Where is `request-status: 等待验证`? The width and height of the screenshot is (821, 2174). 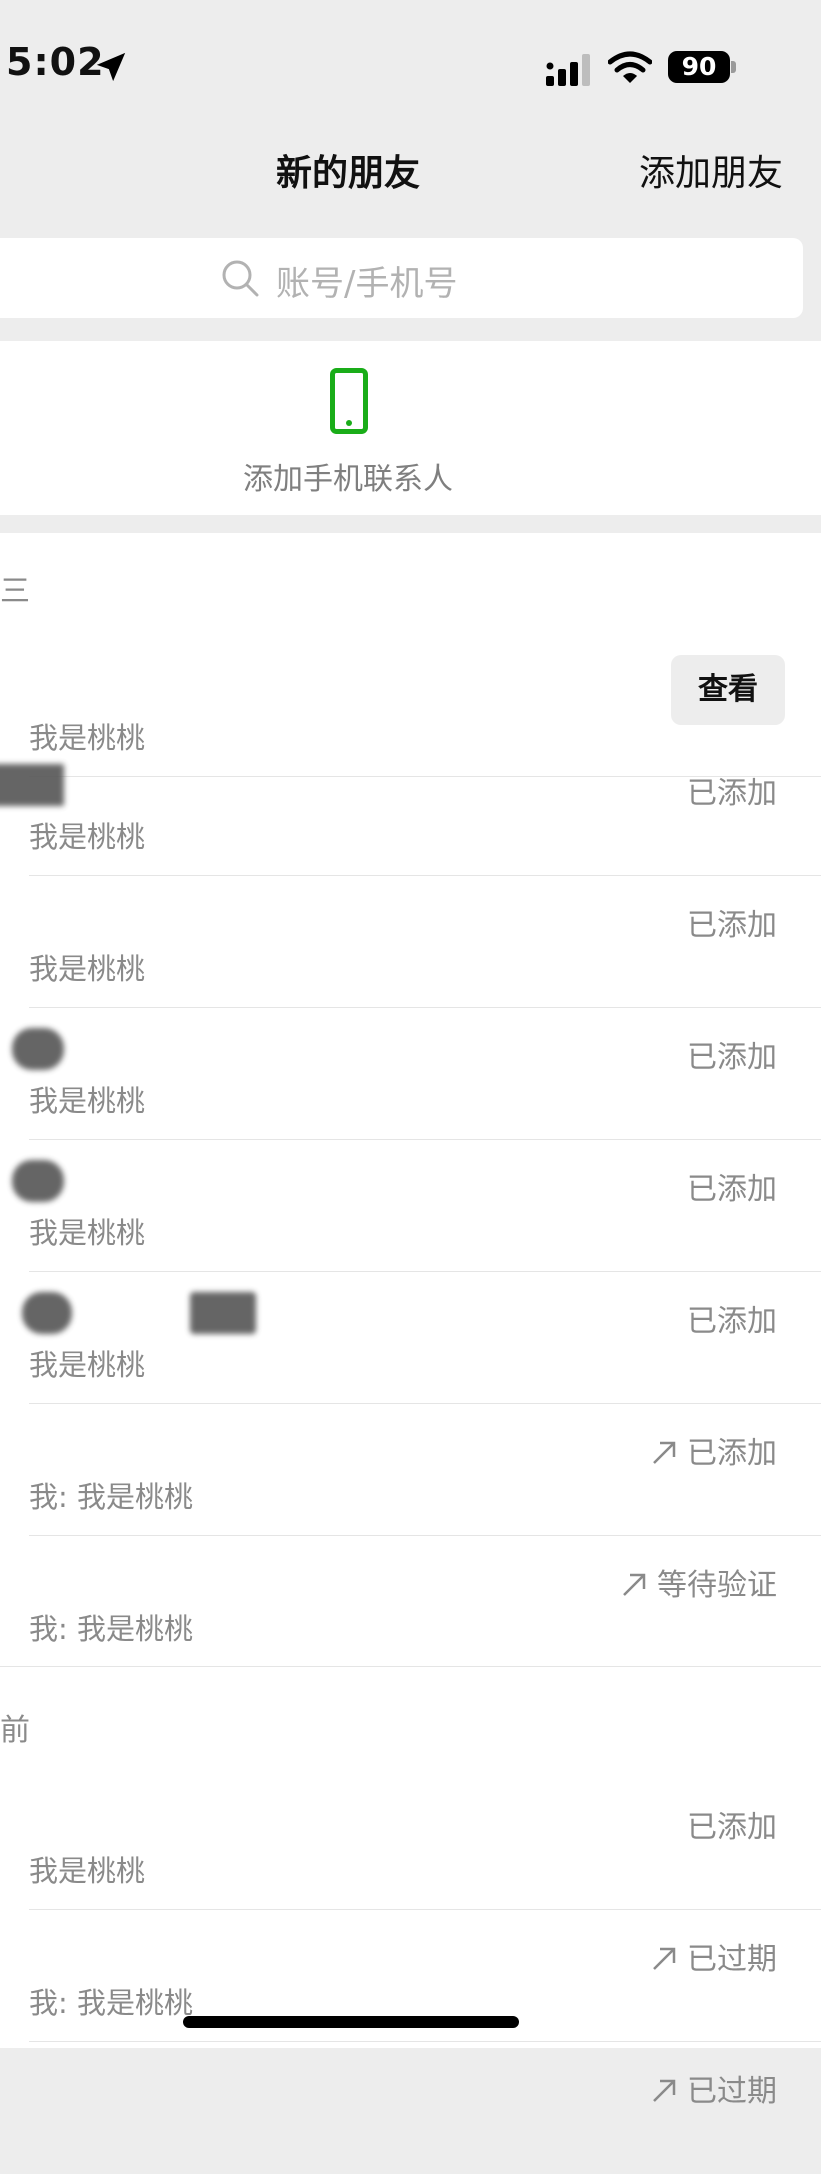
request-status: 等待验证 is located at coordinates (699, 1582).